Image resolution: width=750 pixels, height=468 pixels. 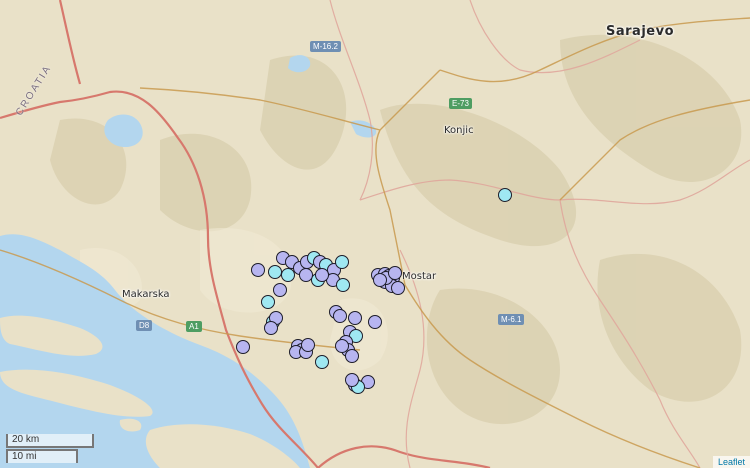 What do you see at coordinates (325, 46) in the screenshot?
I see `road-shield-m162: M-16.2` at bounding box center [325, 46].